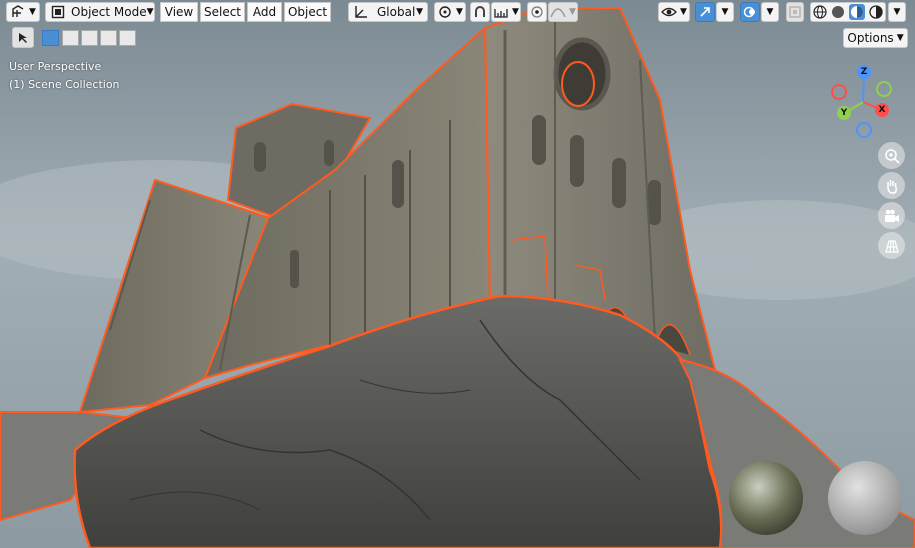 Image resolution: width=915 pixels, height=548 pixels. What do you see at coordinates (127, 38) in the screenshot?
I see `select-mode-intersect` at bounding box center [127, 38].